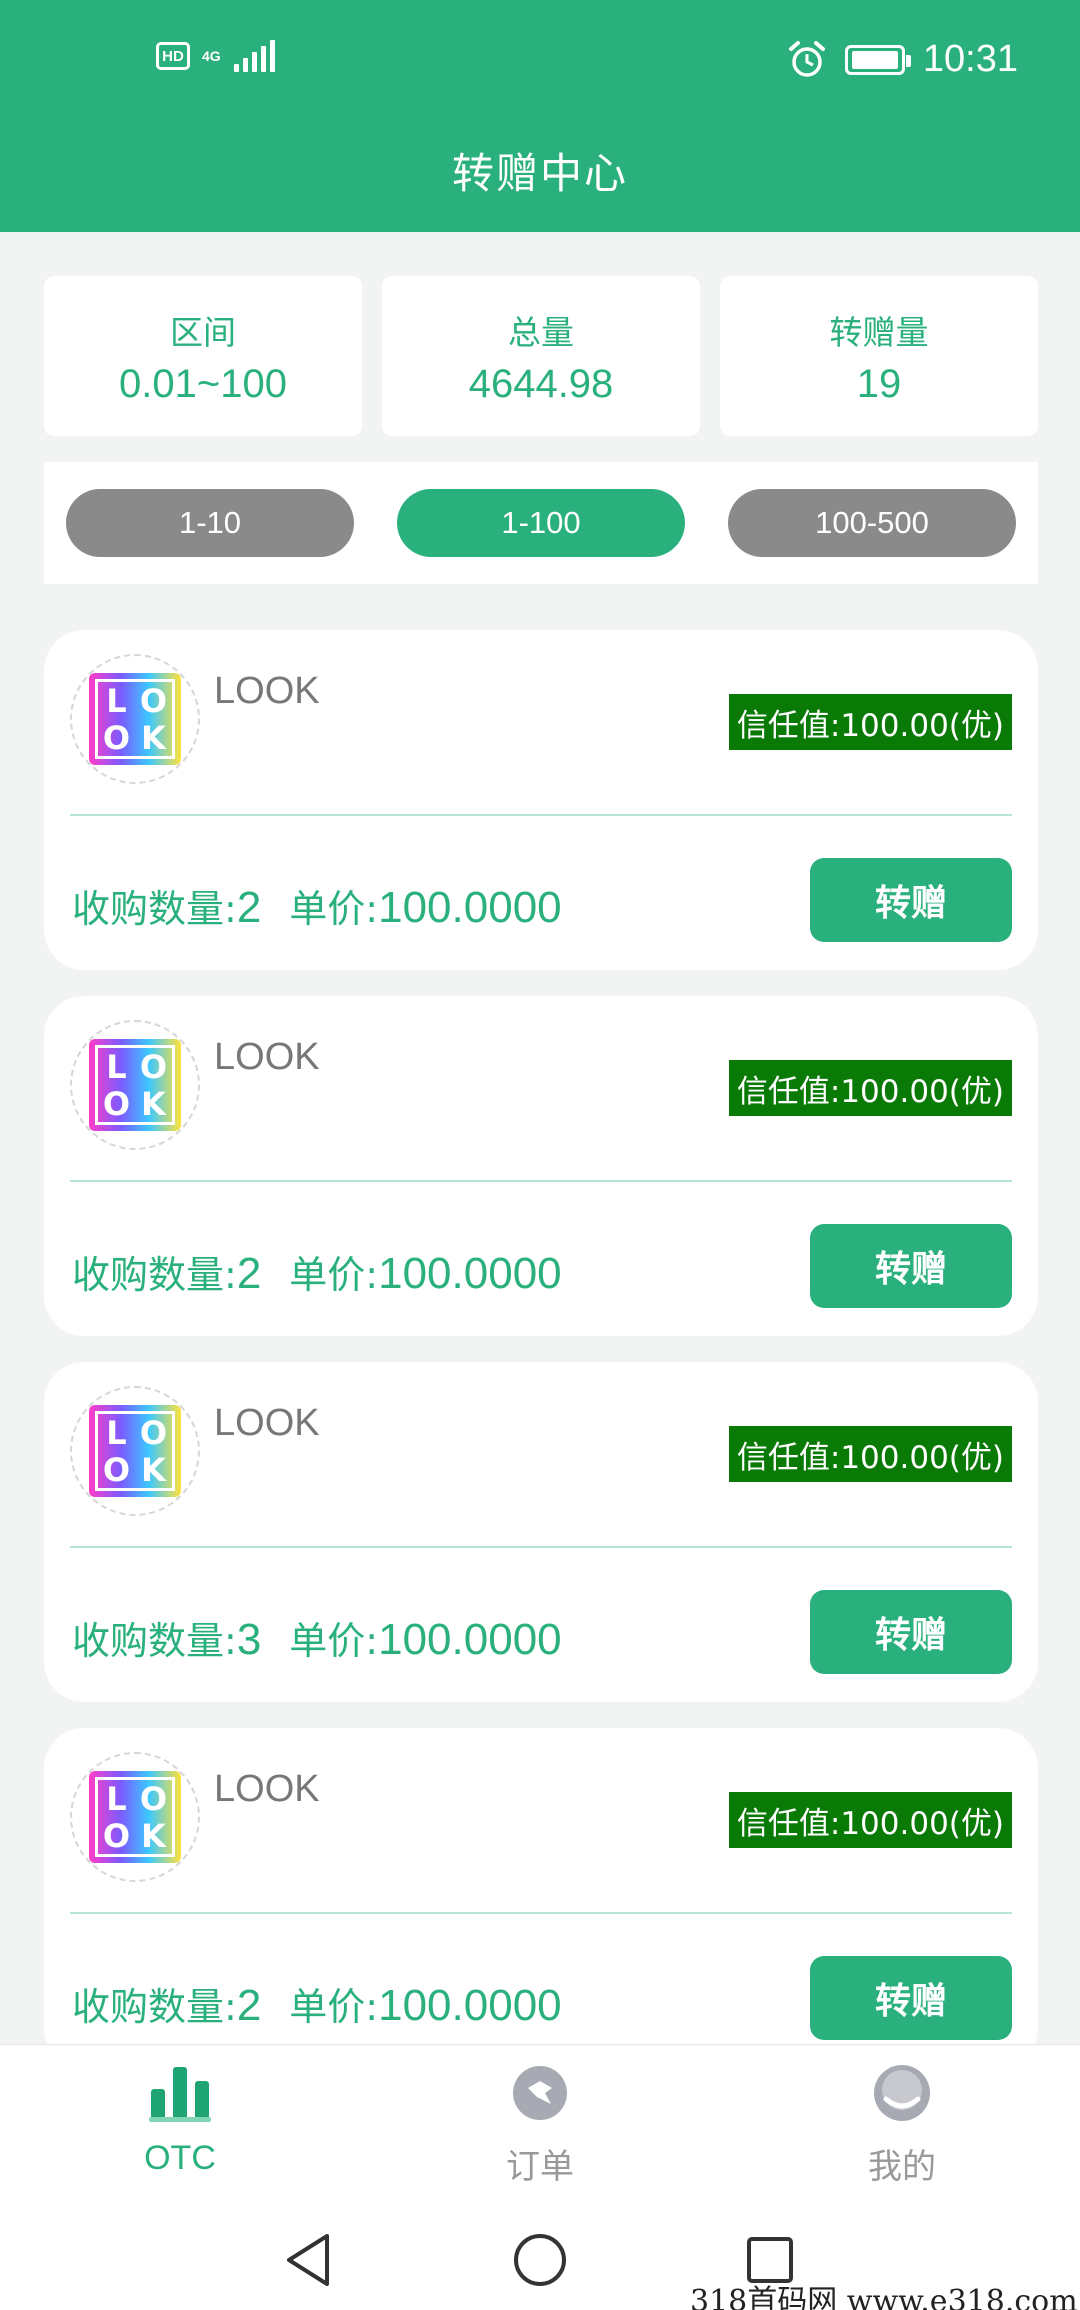  I want to click on order-icon, so click(540, 2093).